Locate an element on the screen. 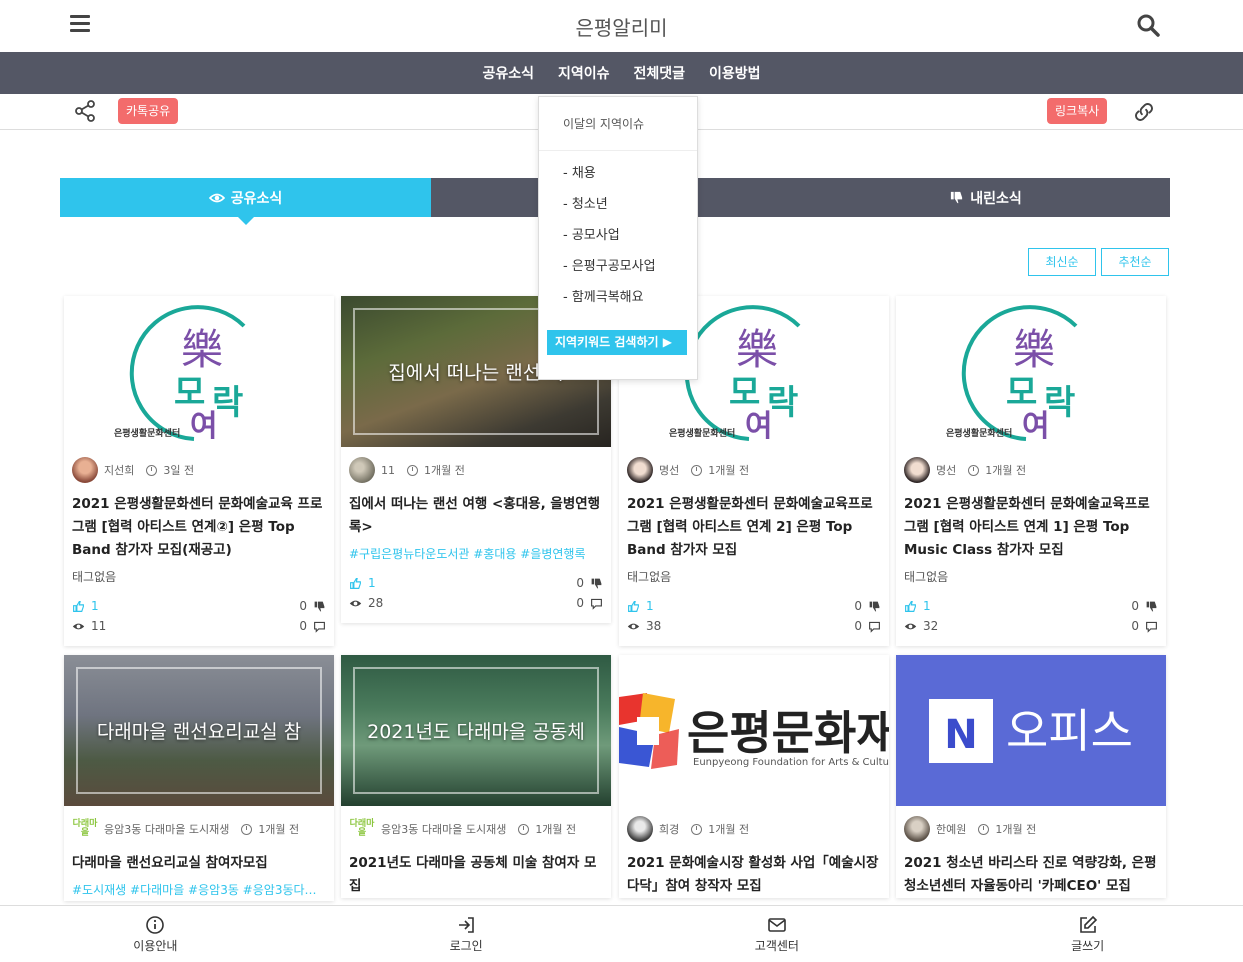 This screenshot has width=1243, height=962. bottom-login: 로그인 is located at coordinates (466, 934).